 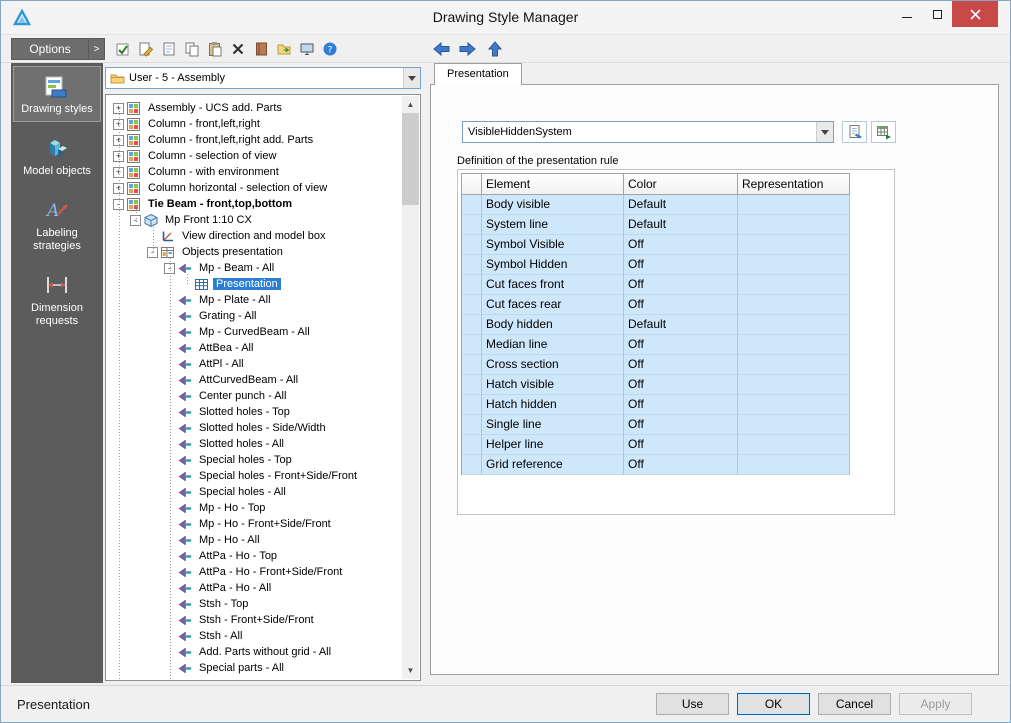 I want to click on style-group-combo: User - 5 - Assembly, so click(x=263, y=78).